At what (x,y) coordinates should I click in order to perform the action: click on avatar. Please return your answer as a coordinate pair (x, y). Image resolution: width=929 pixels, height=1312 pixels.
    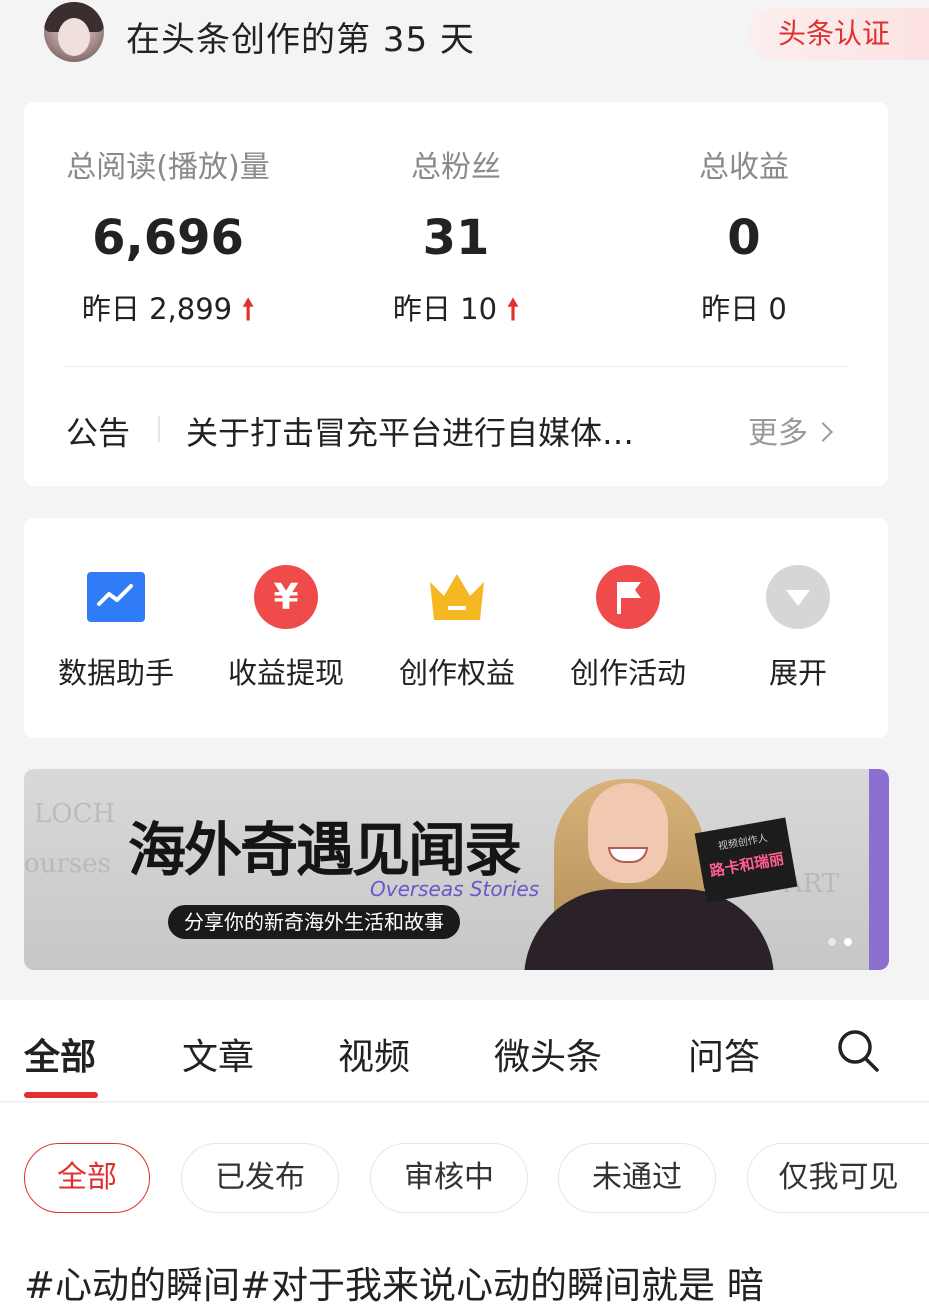
    Looking at the image, I should click on (74, 32).